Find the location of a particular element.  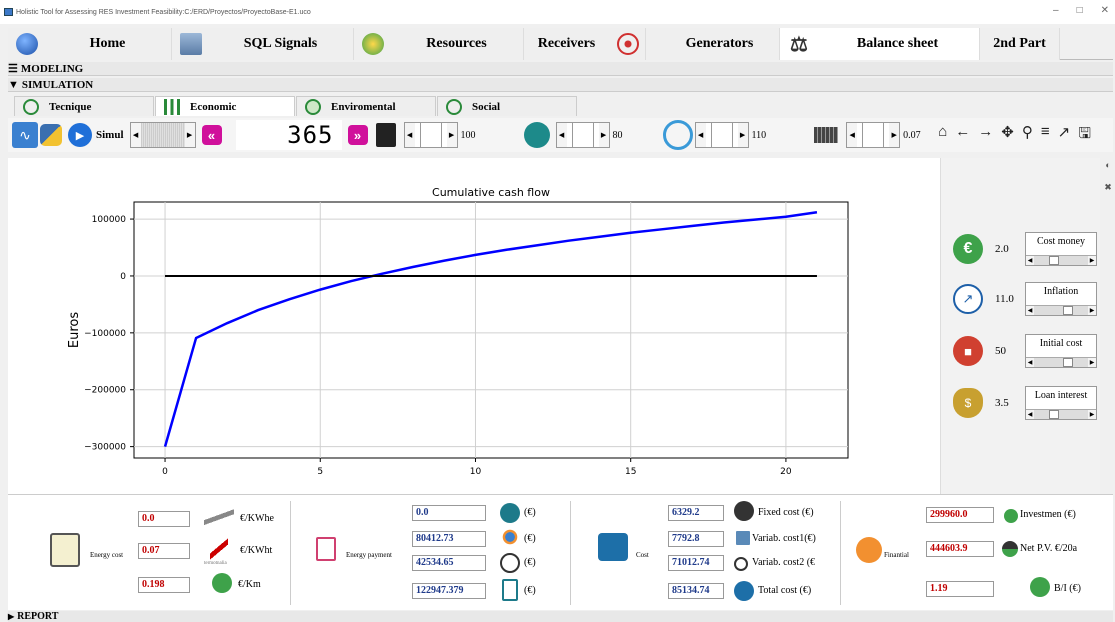

save-figure-icon: 🖫 is located at coordinates (1084, 135).